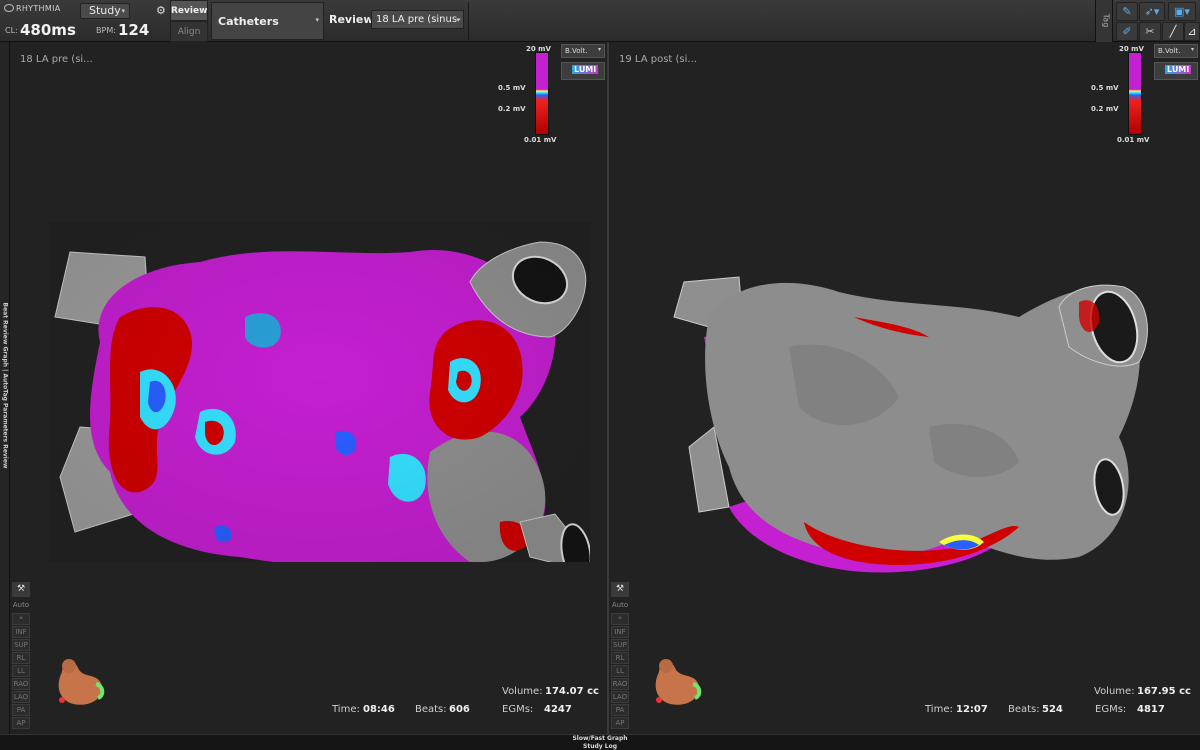  Describe the element at coordinates (558, 709) in the screenshot. I see `egms-value: 4247` at that location.